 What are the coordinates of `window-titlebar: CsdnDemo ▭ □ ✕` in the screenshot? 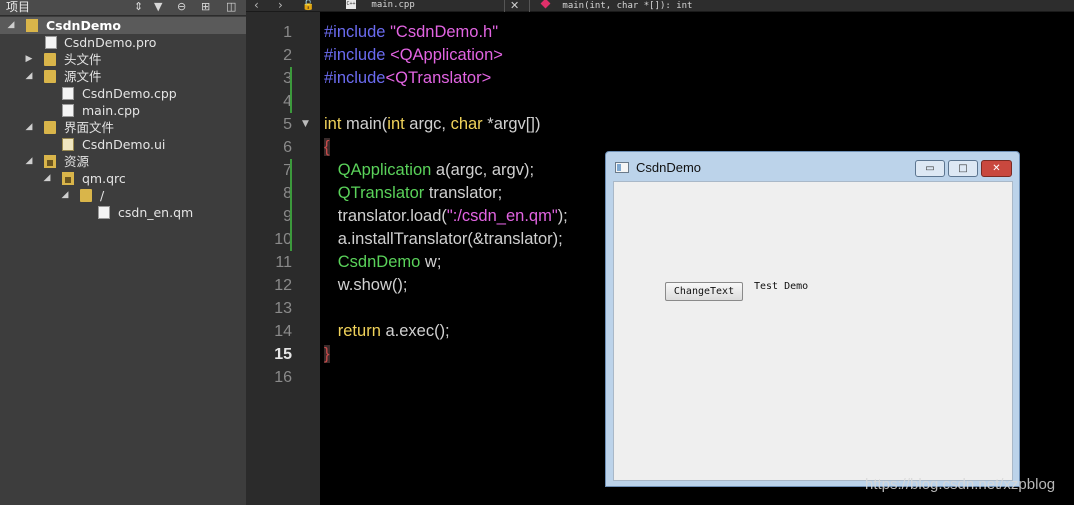 It's located at (812, 165).